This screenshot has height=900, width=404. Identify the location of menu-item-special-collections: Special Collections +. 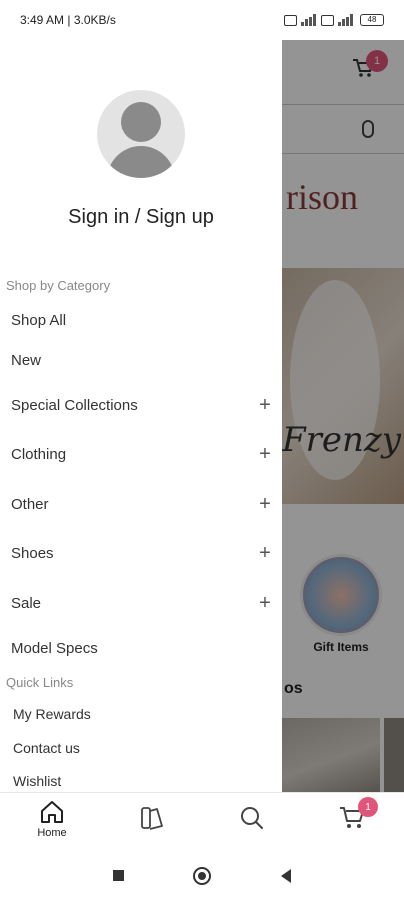
(142, 405).